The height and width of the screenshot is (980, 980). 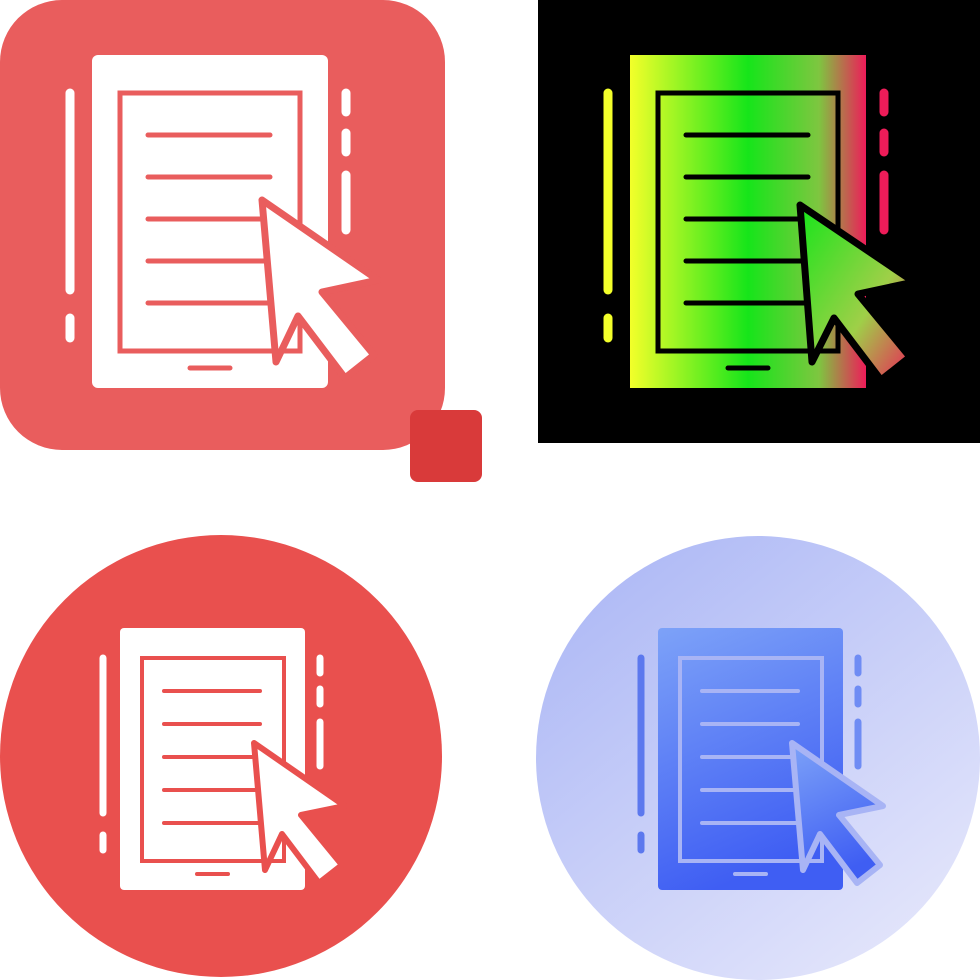 I want to click on accent-square, so click(x=446, y=446).